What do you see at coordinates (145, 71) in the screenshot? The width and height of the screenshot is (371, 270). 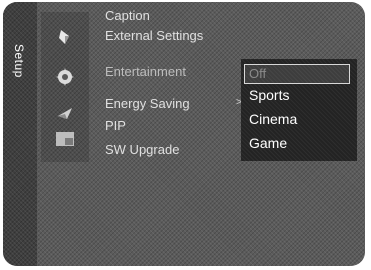 I see `menu-item-entertainment: Entertainment` at bounding box center [145, 71].